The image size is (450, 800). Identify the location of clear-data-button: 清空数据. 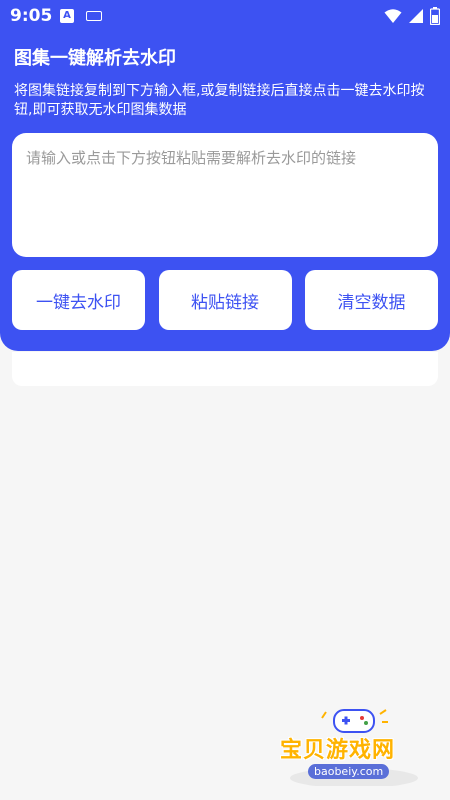
(371, 300).